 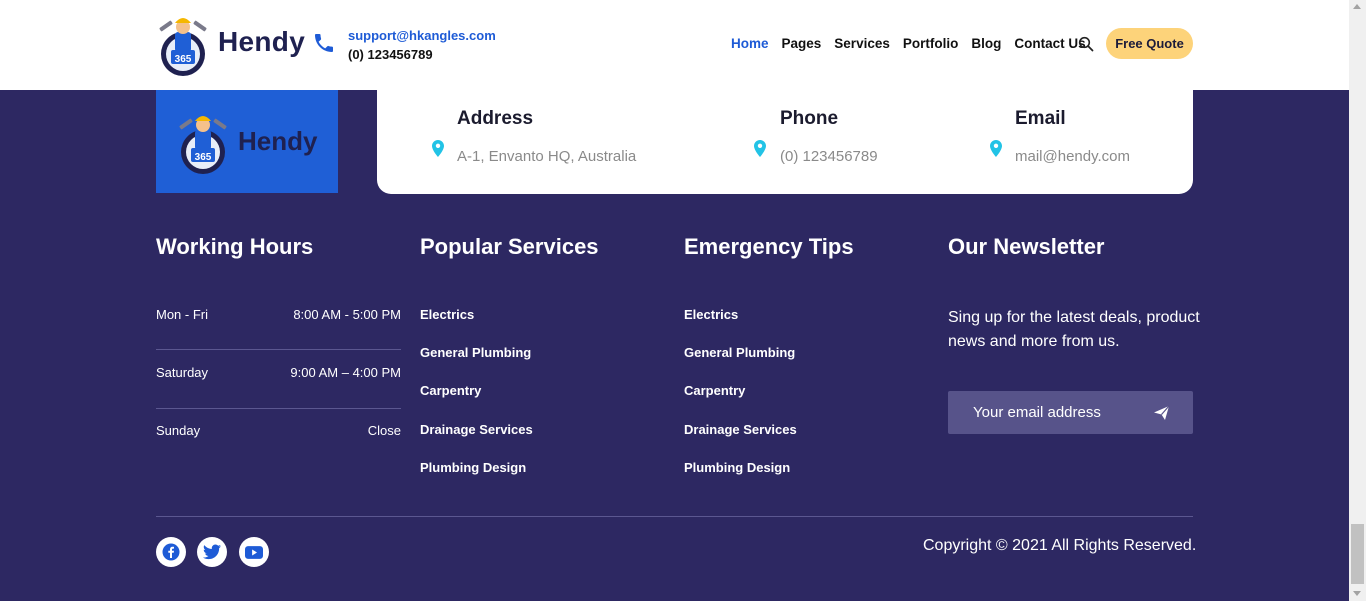 I want to click on hours-row: Mon - Fri 8:00 AM - 5:00 PM, so click(x=278, y=314).